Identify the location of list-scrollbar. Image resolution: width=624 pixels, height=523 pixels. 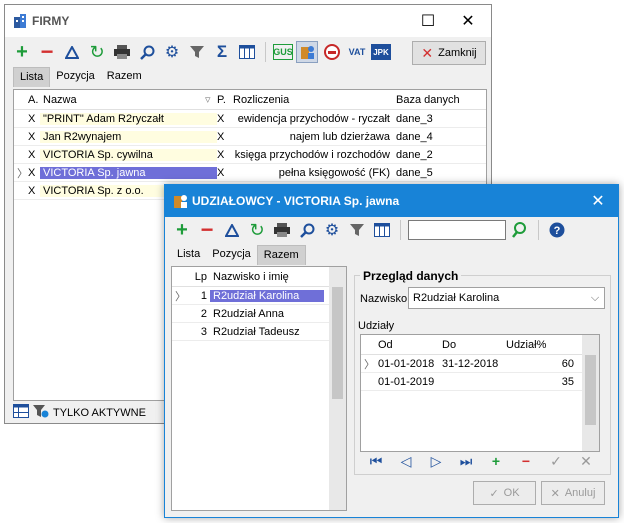
(337, 388).